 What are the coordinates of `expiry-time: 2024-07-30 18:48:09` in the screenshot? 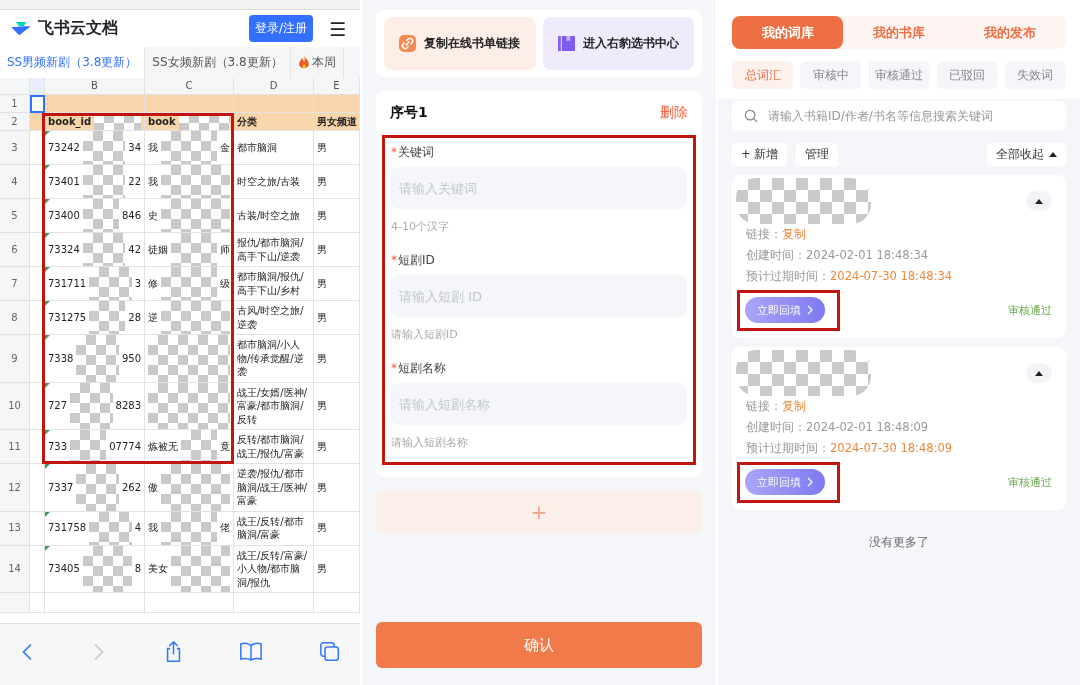 It's located at (891, 448).